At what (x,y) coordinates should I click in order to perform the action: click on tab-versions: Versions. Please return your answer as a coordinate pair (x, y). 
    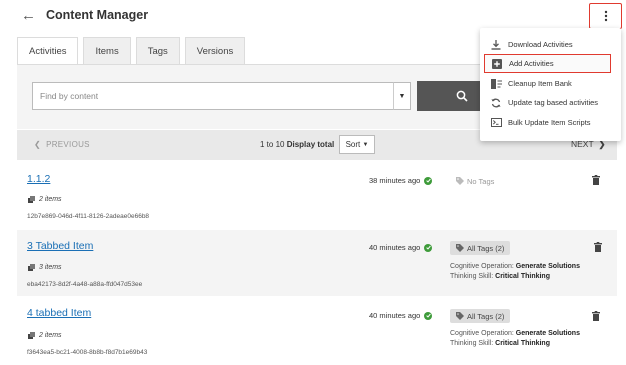
    Looking at the image, I should click on (215, 50).